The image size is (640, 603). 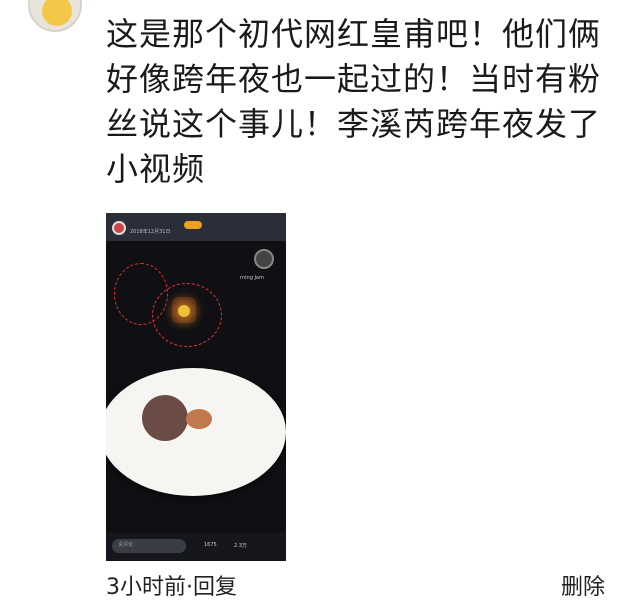 What do you see at coordinates (199, 419) in the screenshot?
I see `dessert-garnish` at bounding box center [199, 419].